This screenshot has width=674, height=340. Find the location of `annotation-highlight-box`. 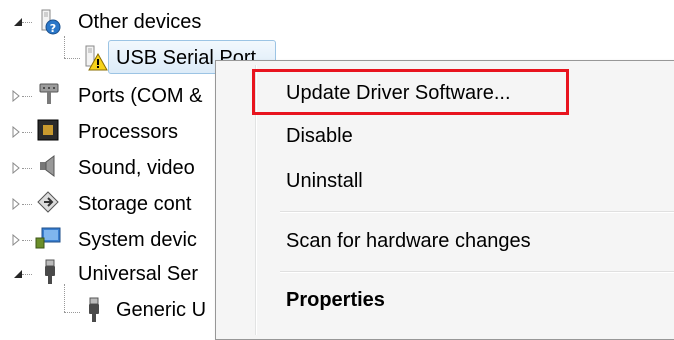

annotation-highlight-box is located at coordinates (410, 92).